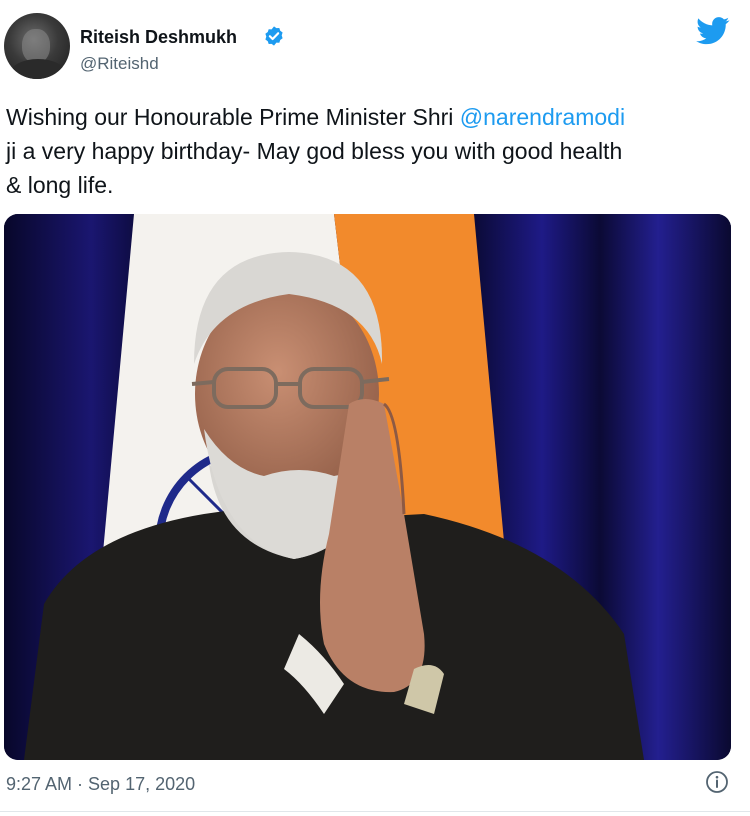  What do you see at coordinates (713, 31) in the screenshot?
I see `twitter-bird-icon` at bounding box center [713, 31].